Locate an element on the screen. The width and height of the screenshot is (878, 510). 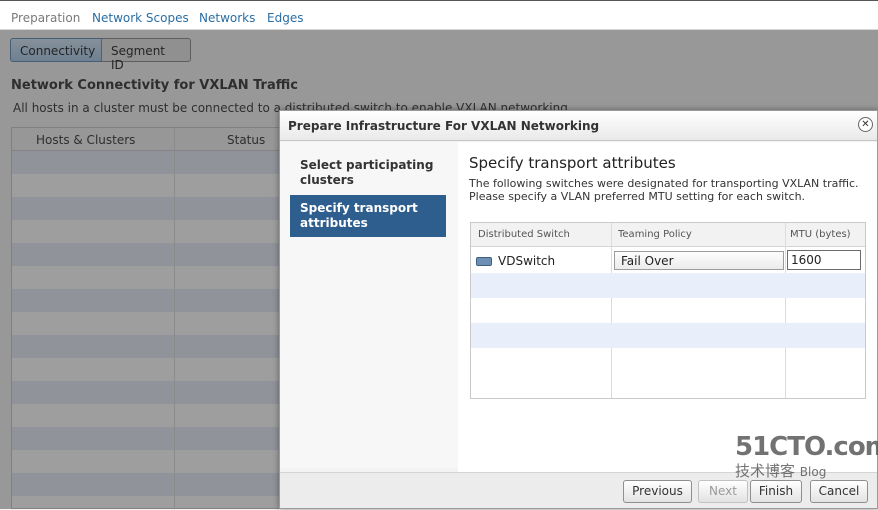
column-mtu: MTU (bytes) is located at coordinates (820, 234).